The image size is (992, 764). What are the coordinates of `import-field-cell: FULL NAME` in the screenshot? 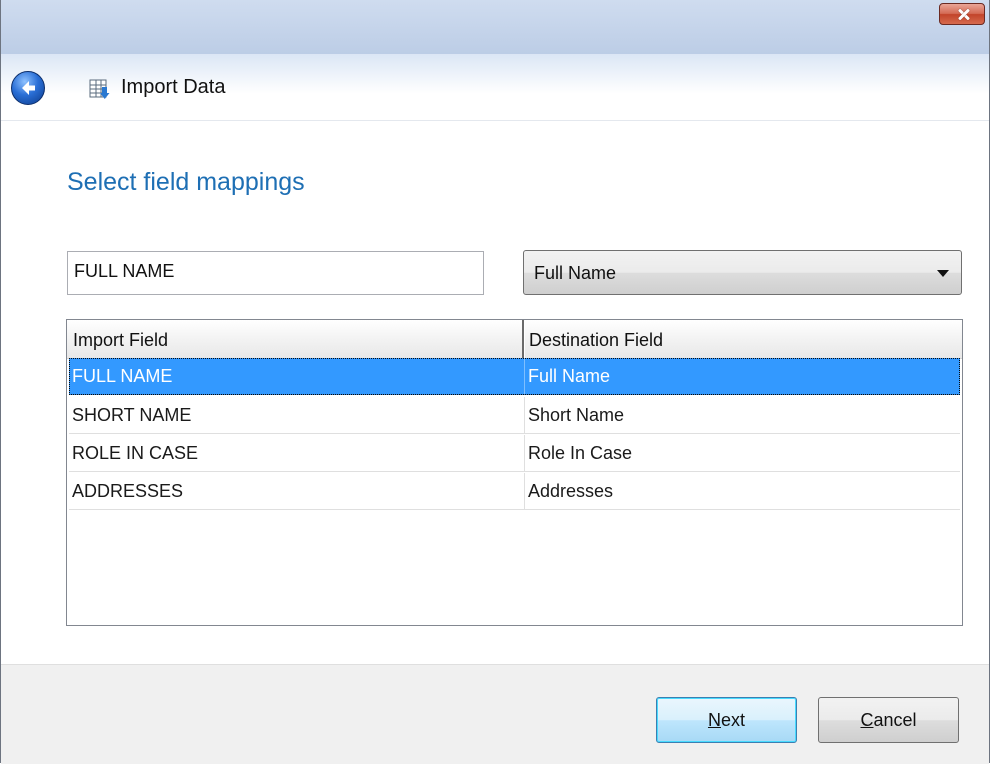 It's located at (122, 376).